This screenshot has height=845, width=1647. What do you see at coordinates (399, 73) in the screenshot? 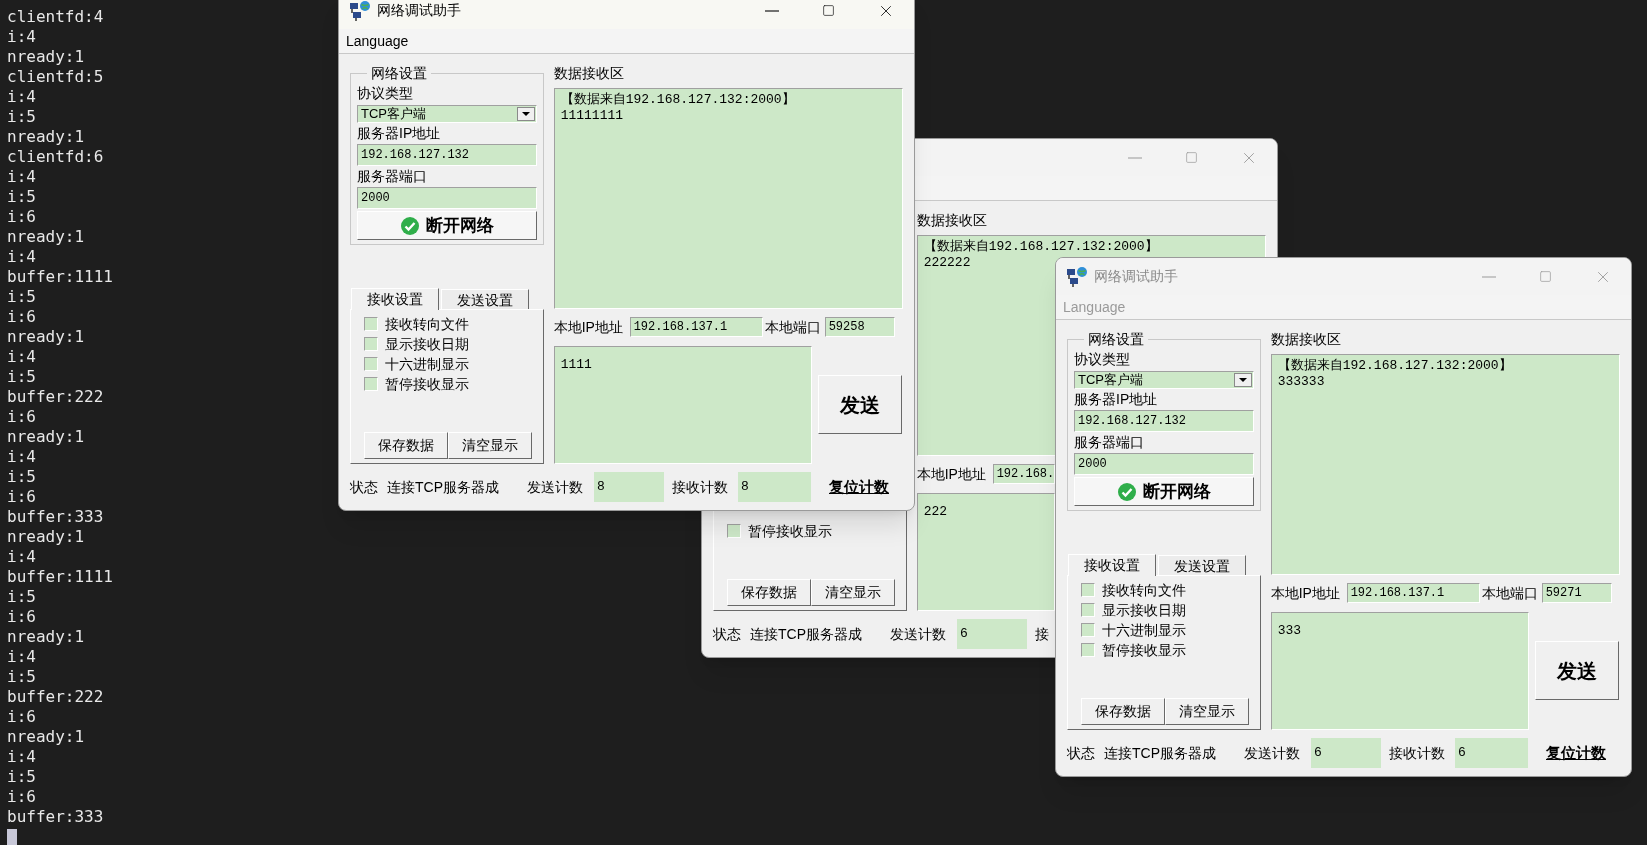
I see `group-title: 网络设置` at bounding box center [399, 73].